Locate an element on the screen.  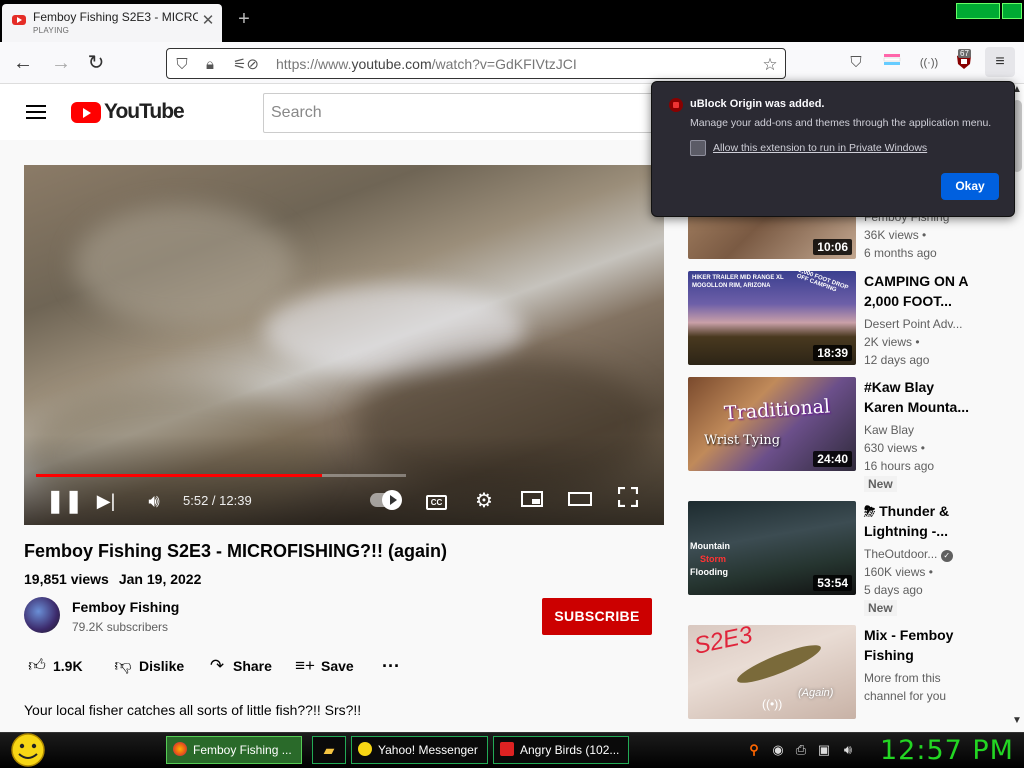
upload-date: Jan 19, 2022 is located at coordinates (160, 579).